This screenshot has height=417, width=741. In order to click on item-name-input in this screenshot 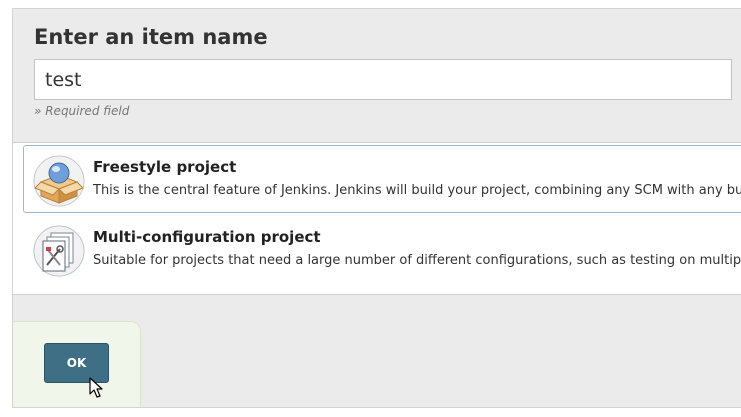, I will do `click(383, 79)`.